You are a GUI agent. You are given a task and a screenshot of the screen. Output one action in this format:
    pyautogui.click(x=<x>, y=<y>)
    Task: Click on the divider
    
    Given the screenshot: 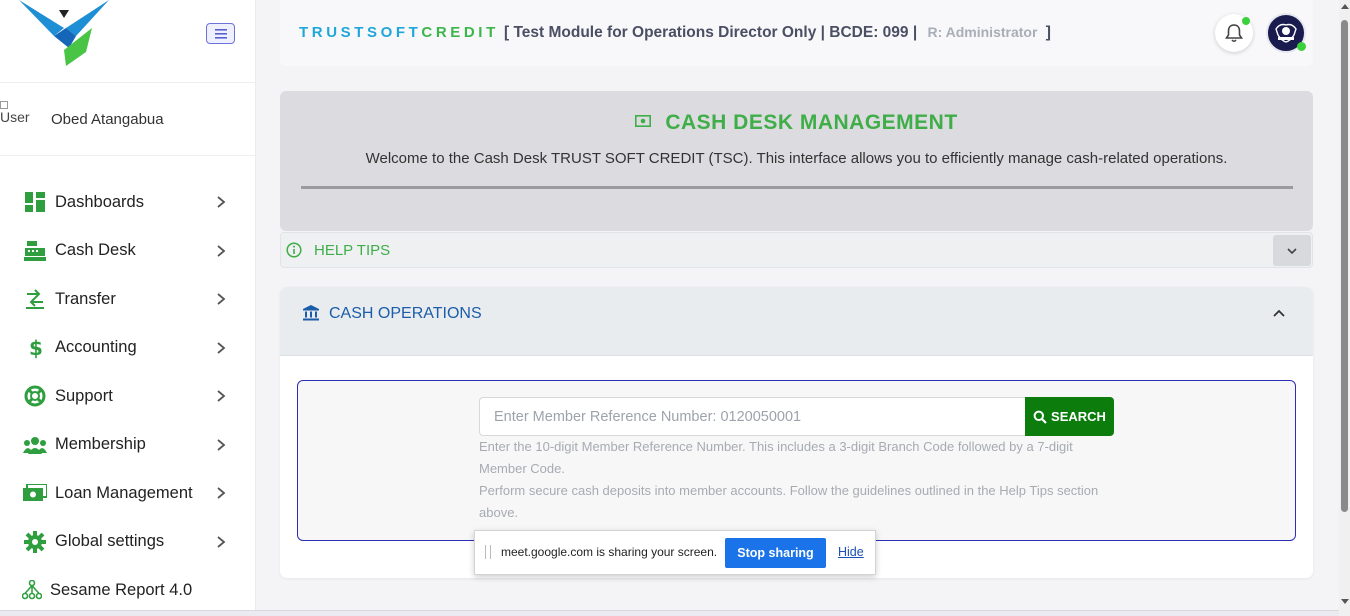 What is the action you would take?
    pyautogui.click(x=797, y=187)
    